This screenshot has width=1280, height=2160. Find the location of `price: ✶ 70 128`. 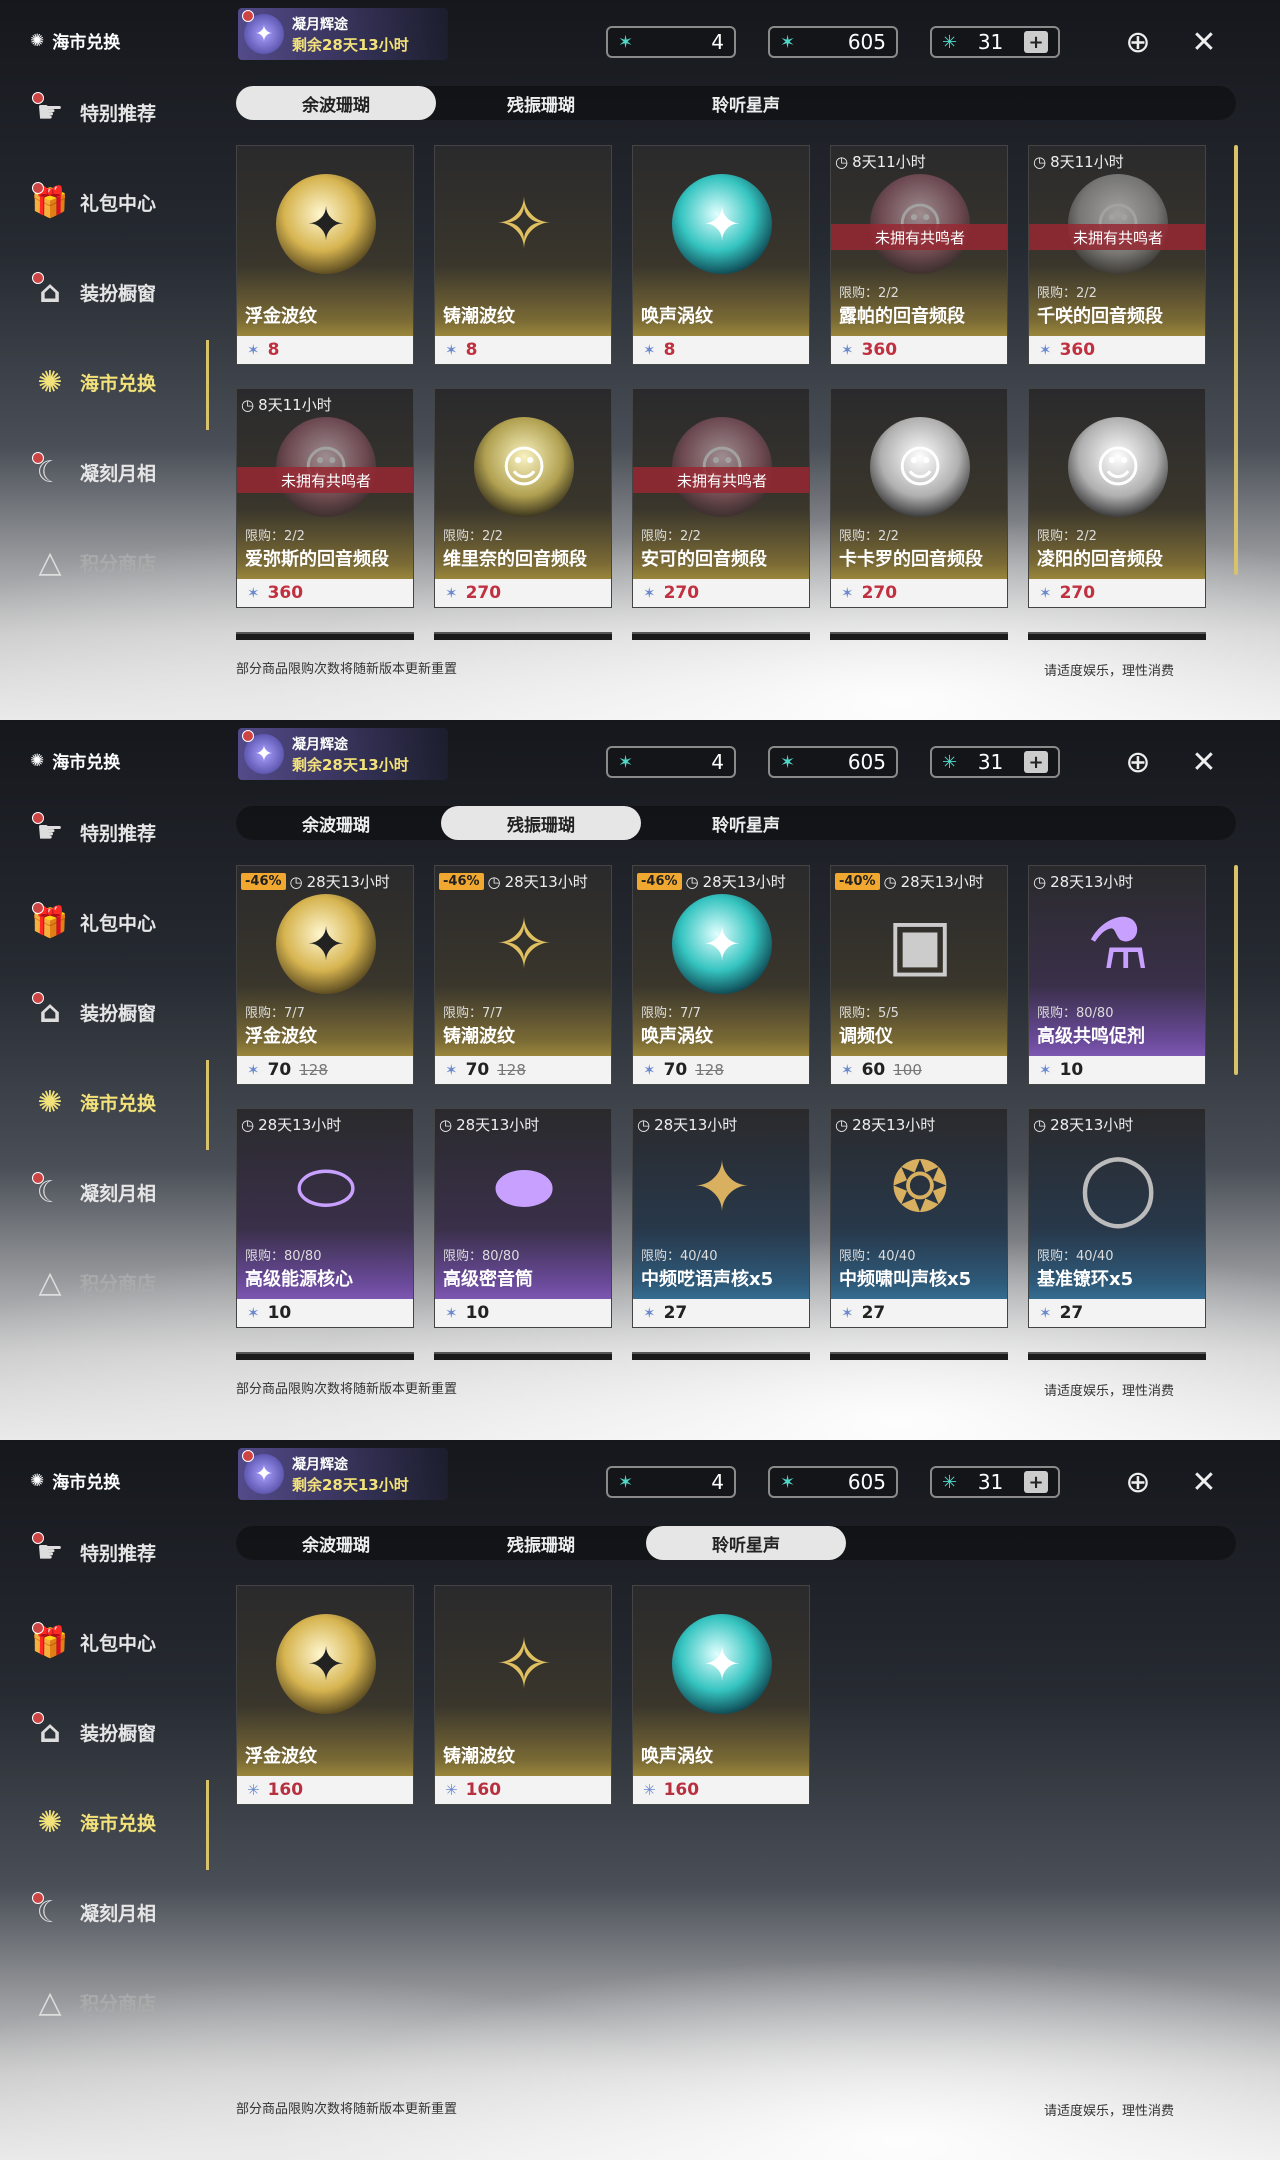

price: ✶ 70 128 is located at coordinates (721, 1070).